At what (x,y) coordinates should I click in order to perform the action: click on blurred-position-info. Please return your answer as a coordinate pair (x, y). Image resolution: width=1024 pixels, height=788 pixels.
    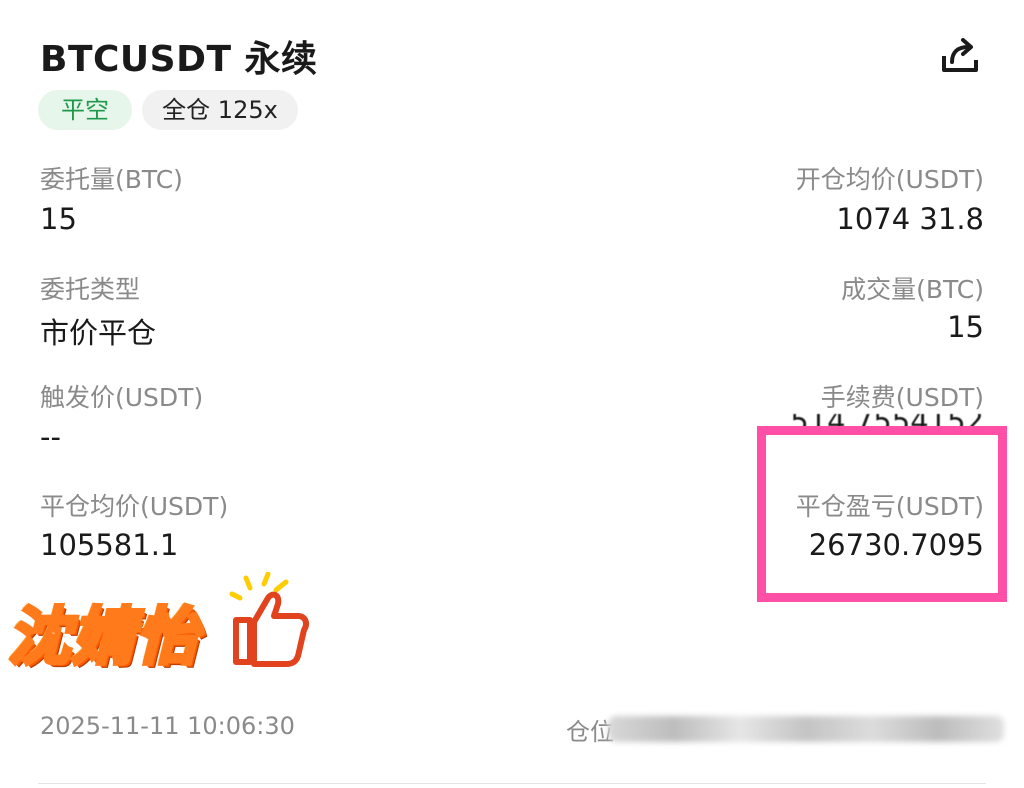
    Looking at the image, I should click on (806, 729).